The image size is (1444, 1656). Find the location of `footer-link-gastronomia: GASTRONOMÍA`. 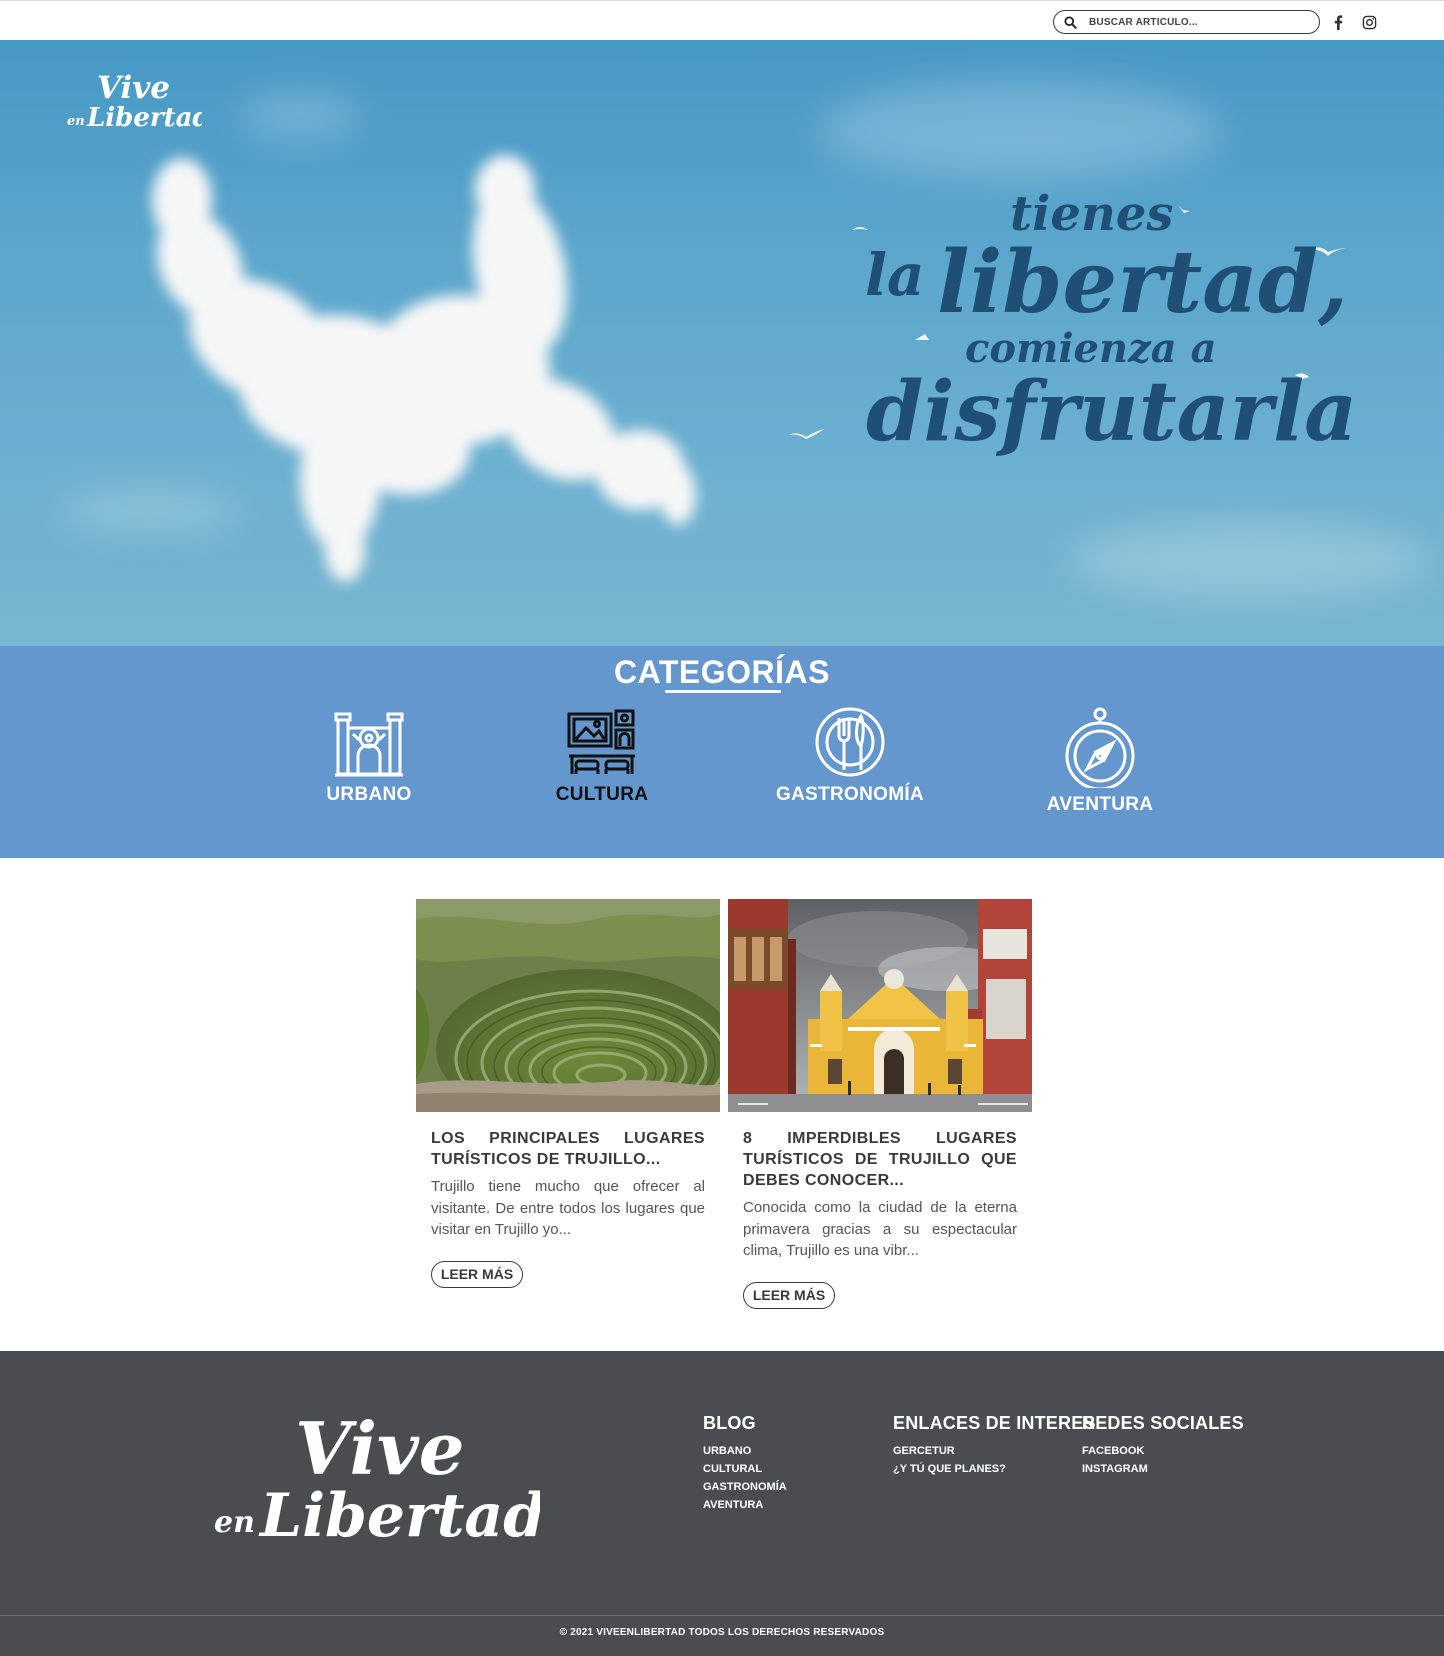

footer-link-gastronomia: GASTRONOMÍA is located at coordinates (745, 1487).